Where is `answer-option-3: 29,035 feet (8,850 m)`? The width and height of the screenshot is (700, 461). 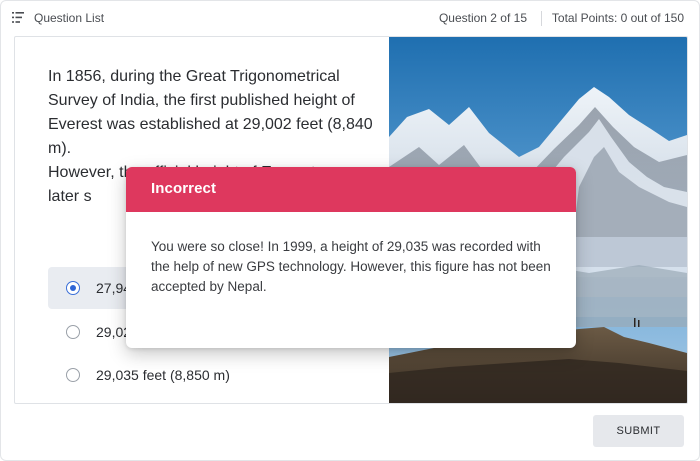
answer-option-3: 29,035 feet (8,850 m) is located at coordinates (218, 375).